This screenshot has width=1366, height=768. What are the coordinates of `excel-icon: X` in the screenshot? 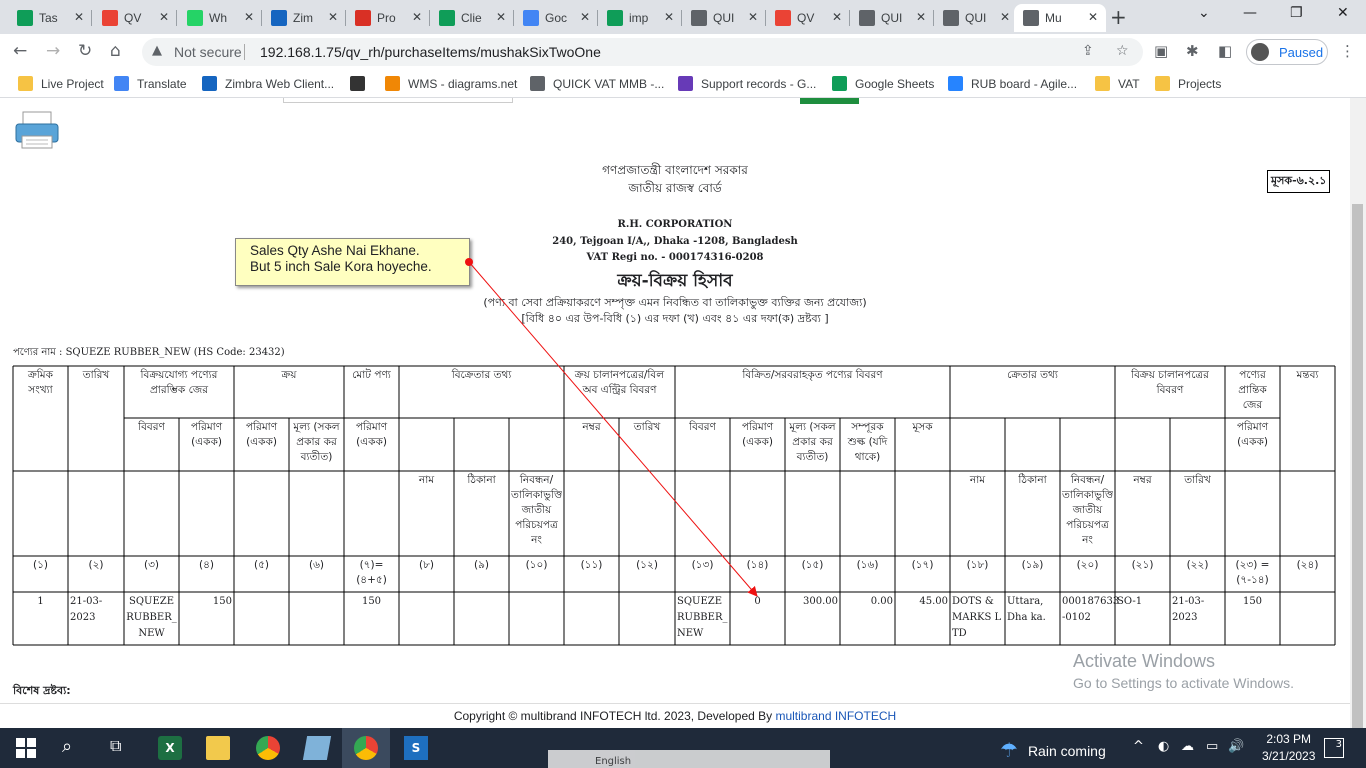 It's located at (170, 748).